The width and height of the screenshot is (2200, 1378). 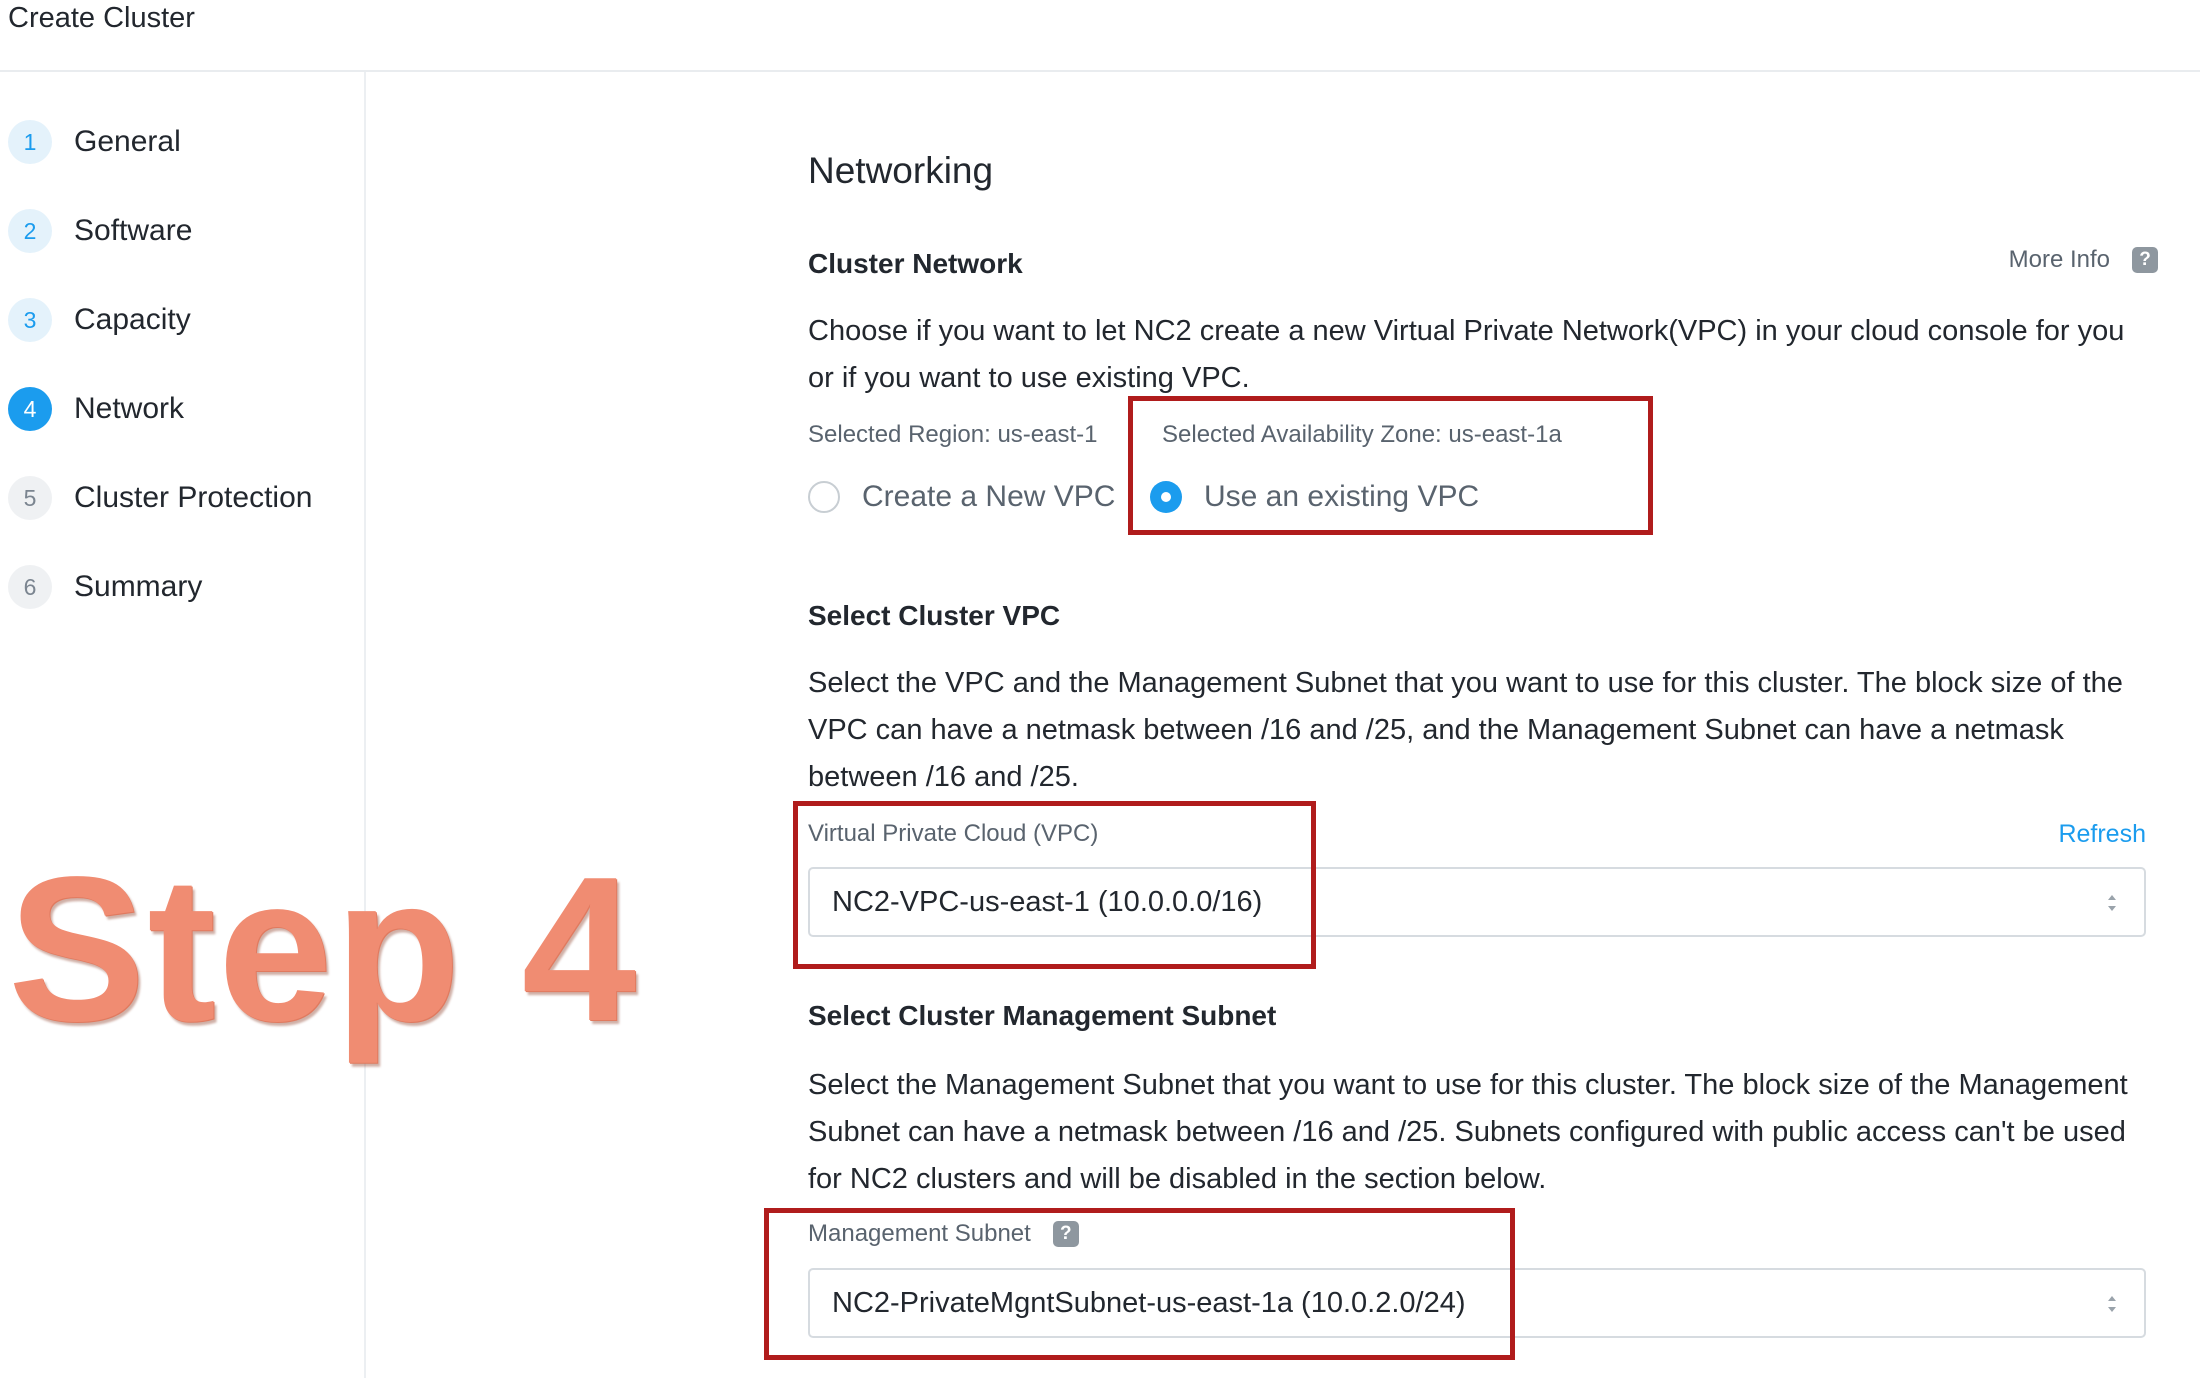 What do you see at coordinates (1054, 885) in the screenshot?
I see `highlight-box-vpc-select` at bounding box center [1054, 885].